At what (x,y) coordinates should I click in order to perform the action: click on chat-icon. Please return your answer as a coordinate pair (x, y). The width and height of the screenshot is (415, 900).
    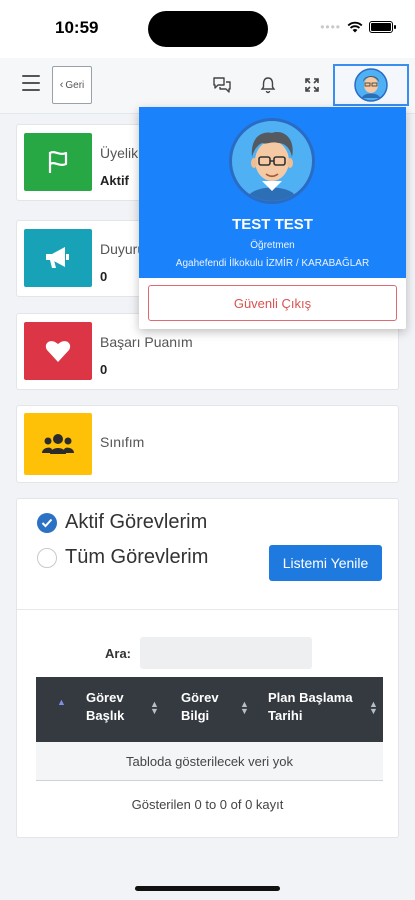
    Looking at the image, I should click on (222, 85).